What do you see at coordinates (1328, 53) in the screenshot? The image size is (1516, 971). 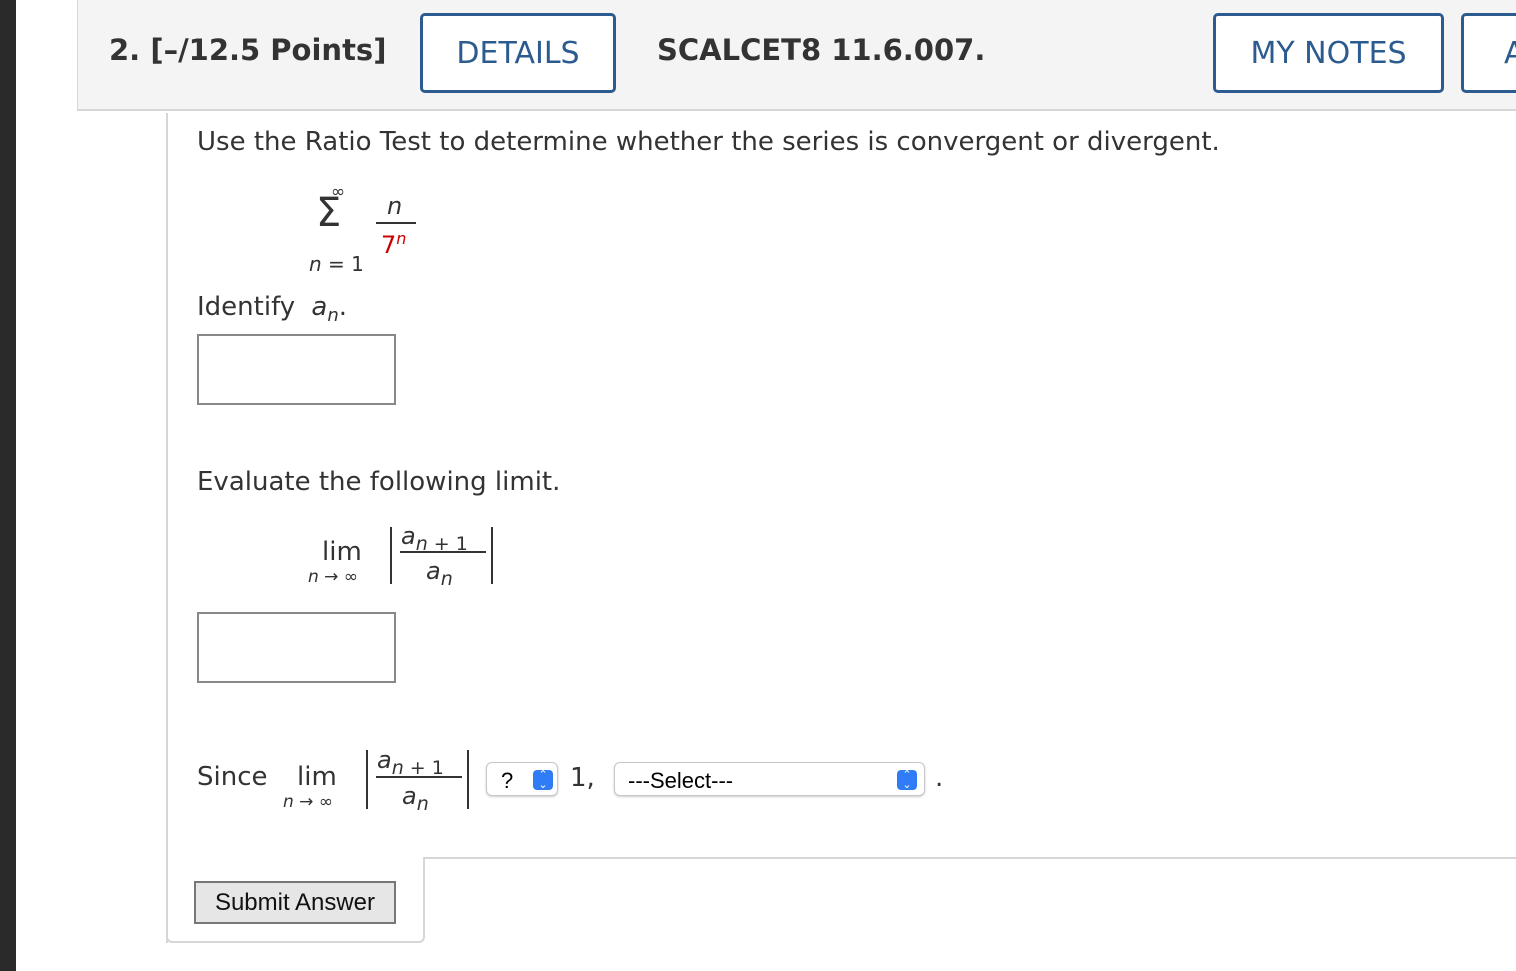 I see `my-notes-button: MY NOTES` at bounding box center [1328, 53].